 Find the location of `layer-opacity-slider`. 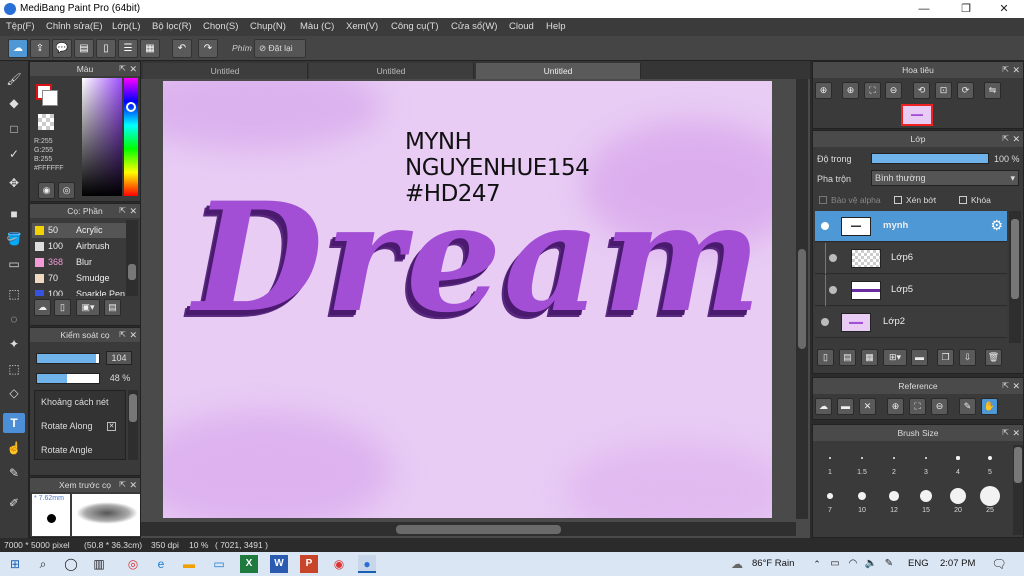

layer-opacity-slider is located at coordinates (930, 158).